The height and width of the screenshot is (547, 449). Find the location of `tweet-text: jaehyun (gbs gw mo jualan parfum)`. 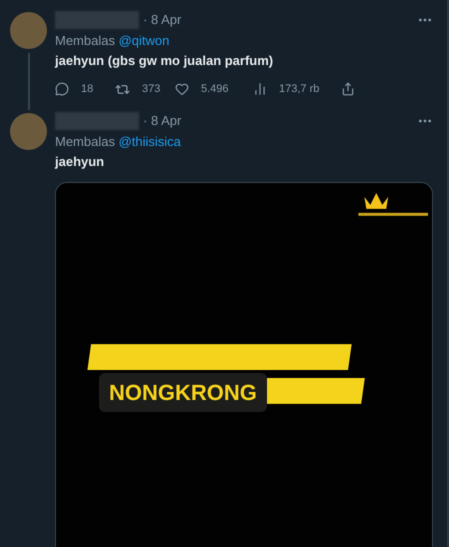

tweet-text: jaehyun (gbs gw mo jualan parfum) is located at coordinates (164, 61).